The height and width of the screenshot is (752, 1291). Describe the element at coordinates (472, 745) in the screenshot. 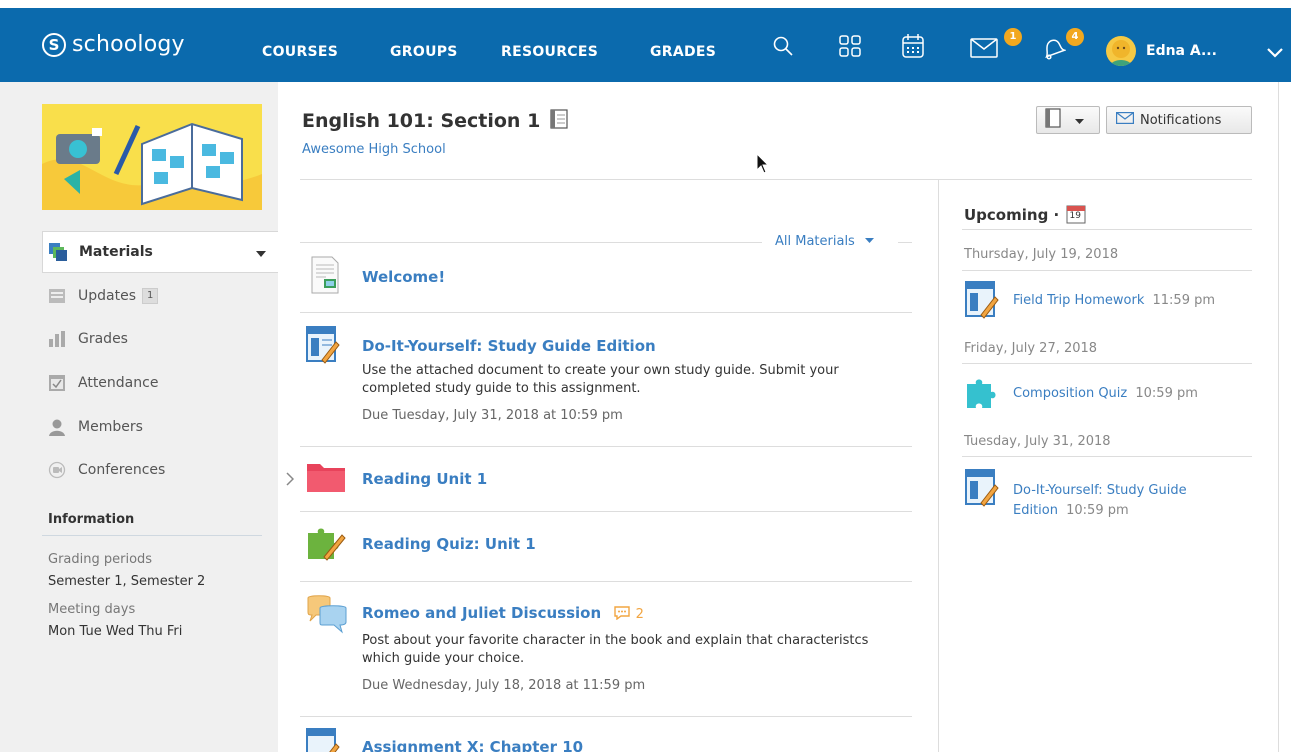

I see `material-title-assignment-x: Assignment X: Chapter 10` at that location.